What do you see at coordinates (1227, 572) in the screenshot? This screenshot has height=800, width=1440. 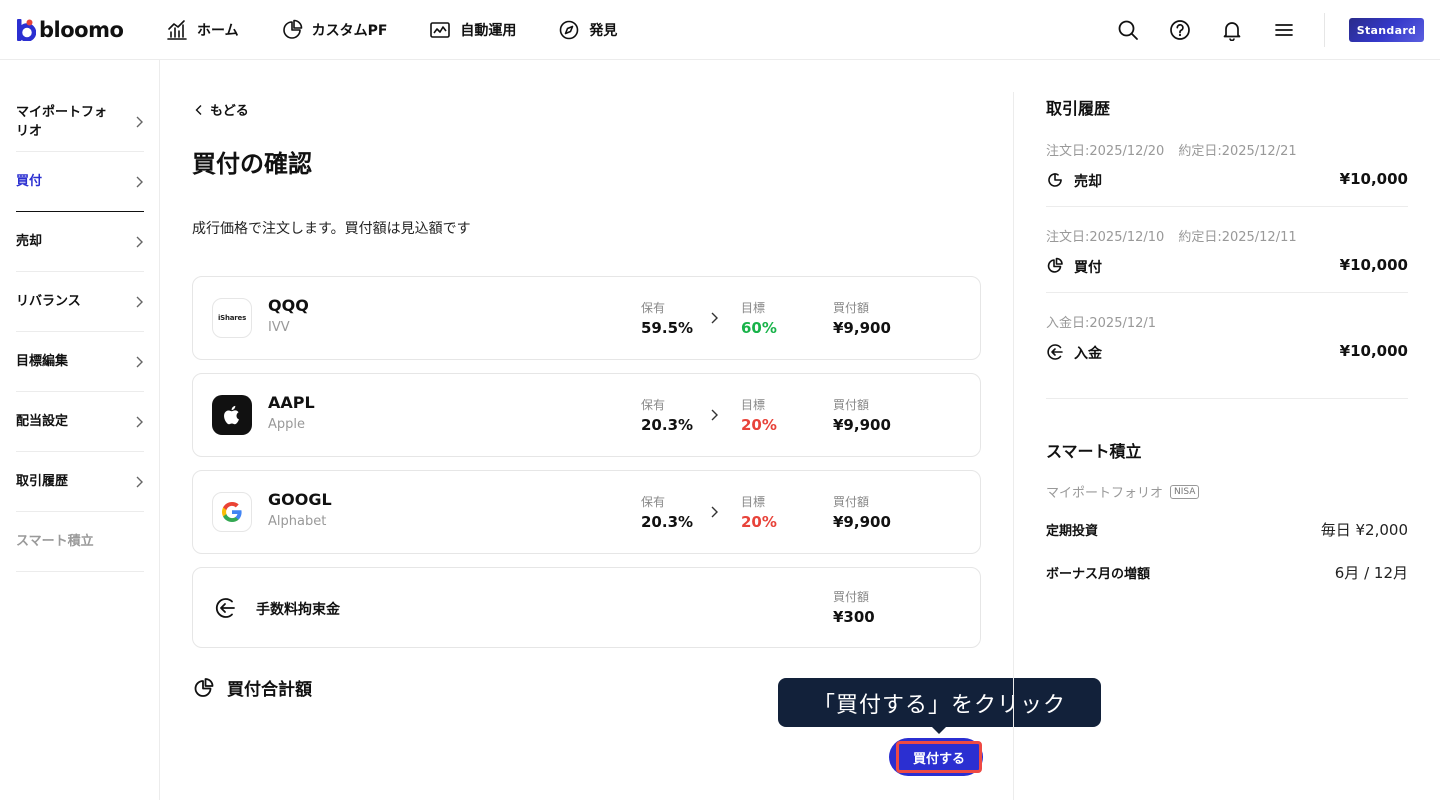 I see `bonus-increase-row: ボーナス月の増額 6月 / 12月` at bounding box center [1227, 572].